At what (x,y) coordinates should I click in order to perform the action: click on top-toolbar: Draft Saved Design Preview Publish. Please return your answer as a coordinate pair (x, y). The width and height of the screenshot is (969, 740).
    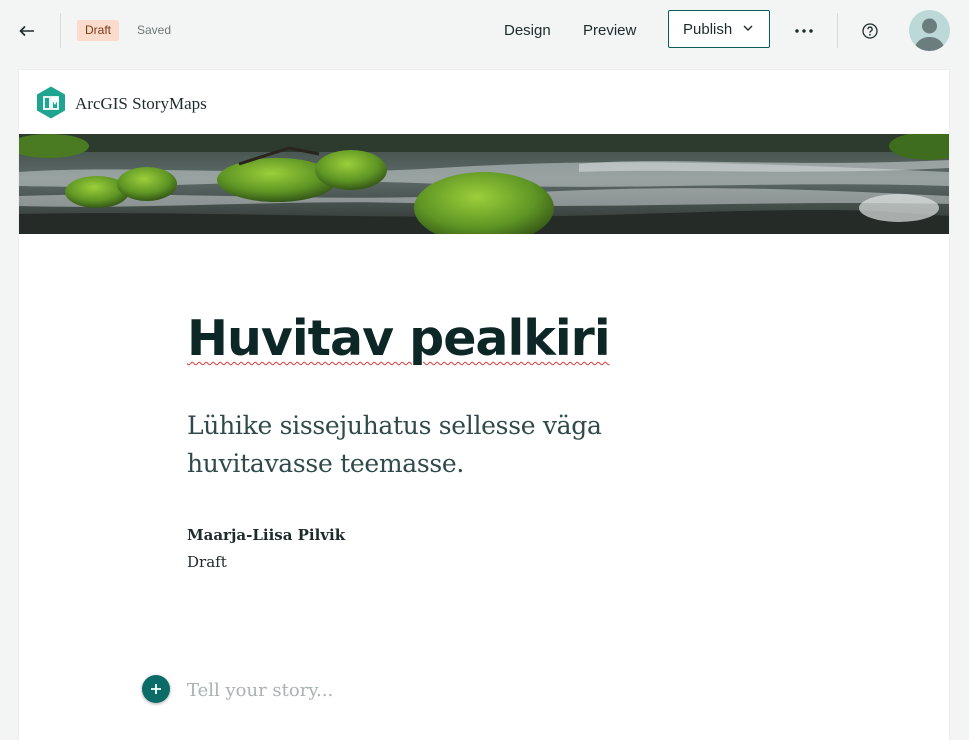
    Looking at the image, I should click on (484, 31).